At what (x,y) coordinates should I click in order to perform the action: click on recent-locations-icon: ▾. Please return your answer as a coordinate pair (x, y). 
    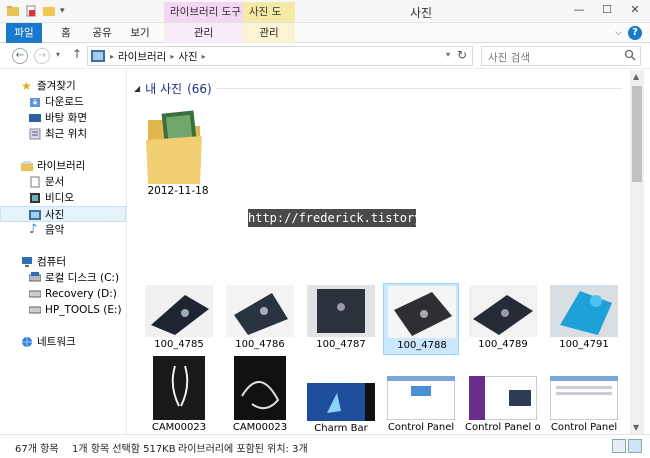
    Looking at the image, I should click on (58, 54).